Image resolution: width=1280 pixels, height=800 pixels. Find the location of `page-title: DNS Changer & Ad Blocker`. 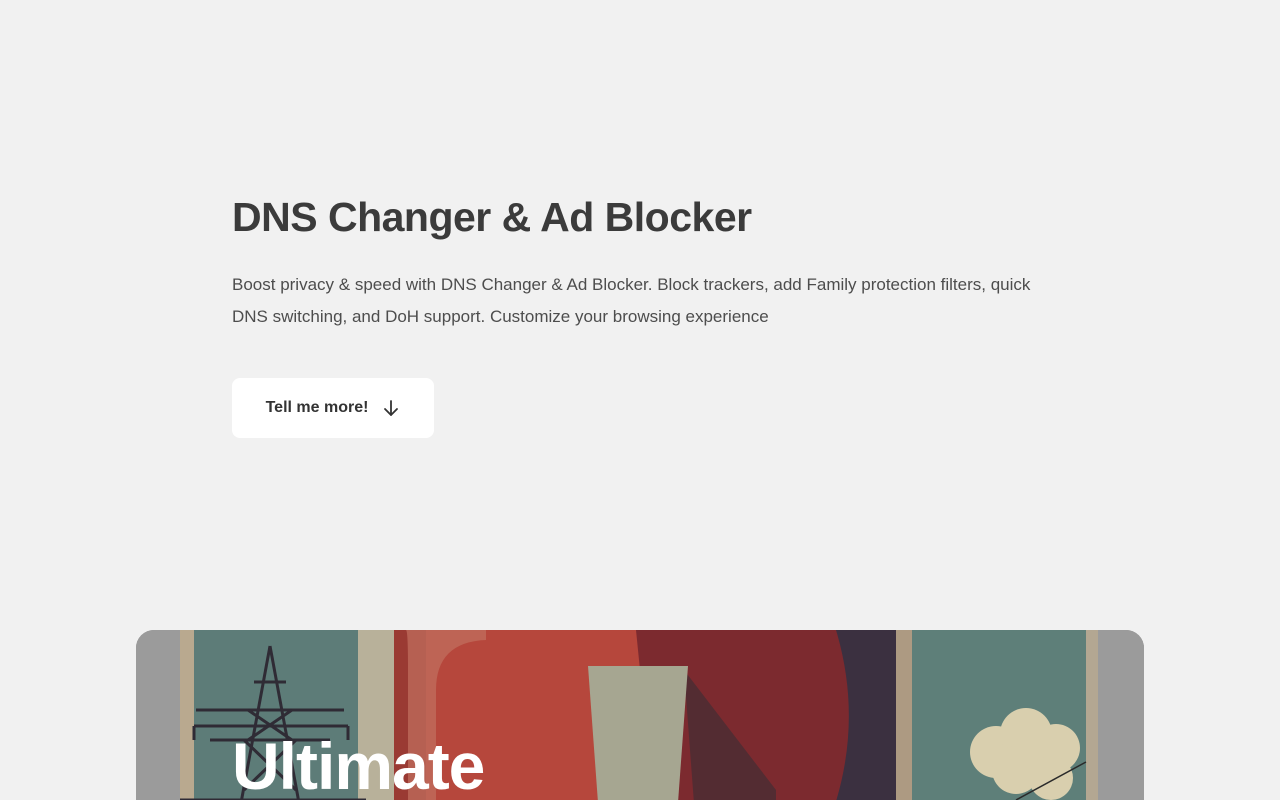

page-title: DNS Changer & Ad Blocker is located at coordinates (492, 217).